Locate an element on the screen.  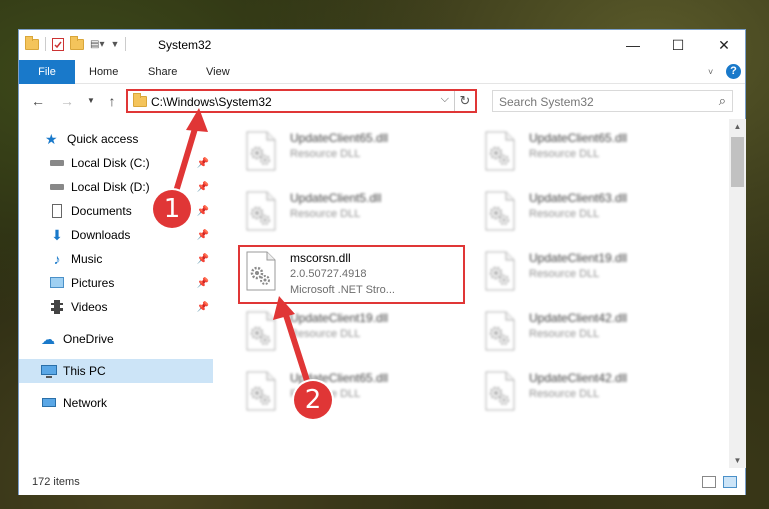
sidebar-item-music: ♪ Music 📌 is located at coordinates (116, 259).